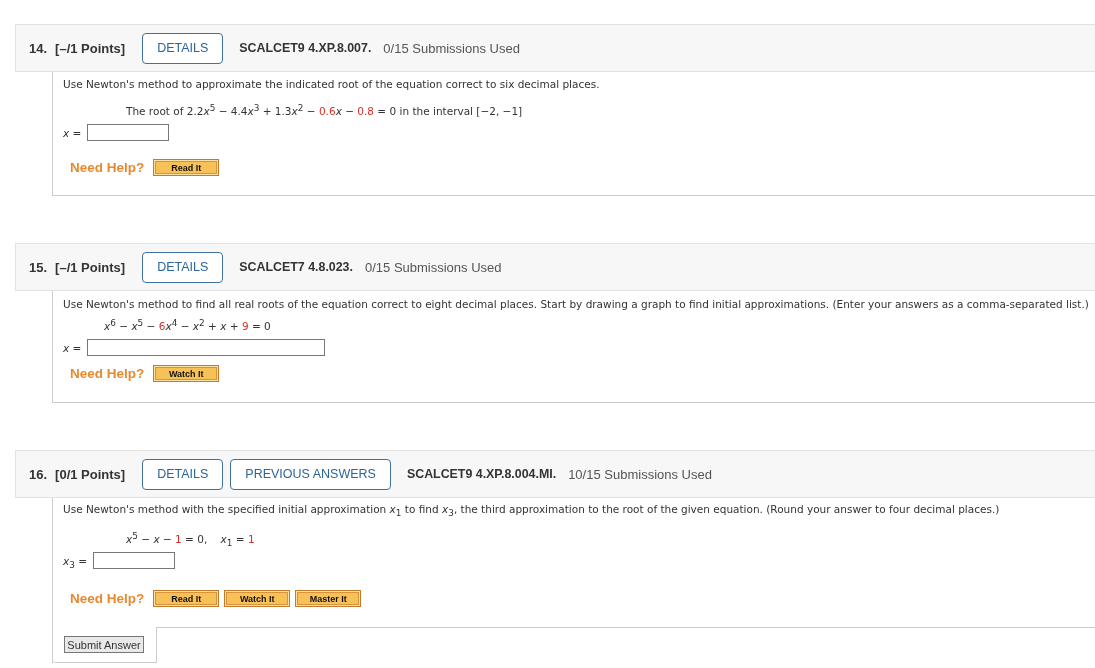 This screenshot has width=1095, height=668. Describe the element at coordinates (38, 48) in the screenshot. I see `question-number: 14.` at that location.